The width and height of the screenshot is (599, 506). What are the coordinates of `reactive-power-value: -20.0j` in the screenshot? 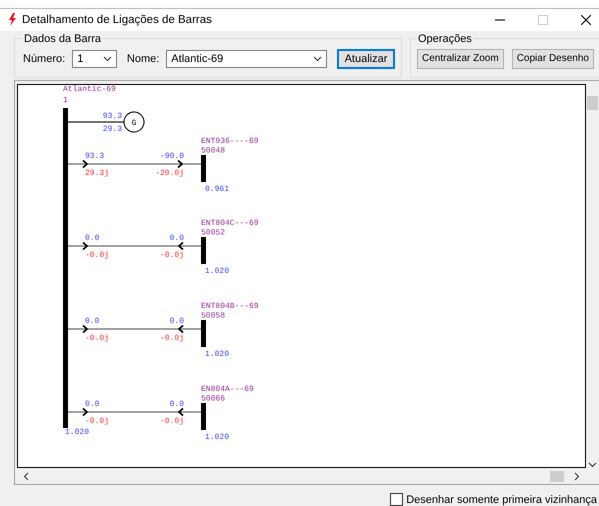 It's located at (169, 173).